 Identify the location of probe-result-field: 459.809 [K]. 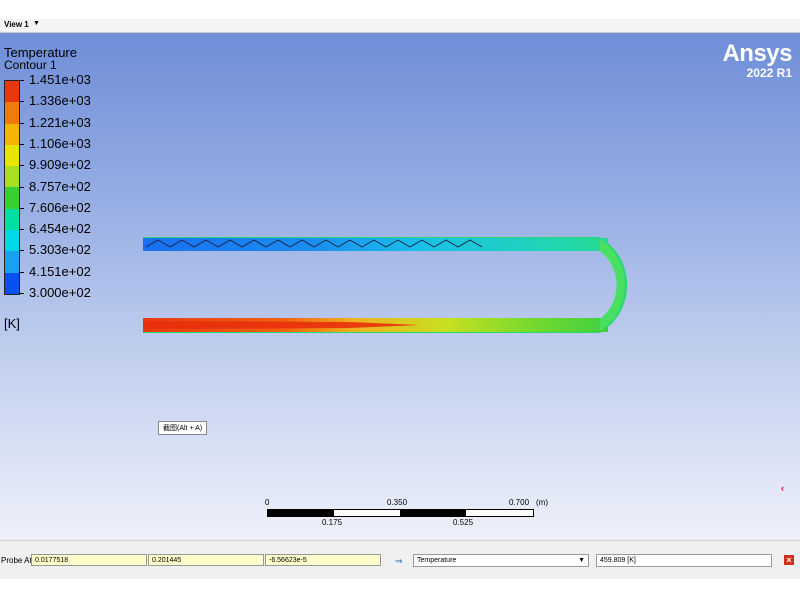
(684, 560).